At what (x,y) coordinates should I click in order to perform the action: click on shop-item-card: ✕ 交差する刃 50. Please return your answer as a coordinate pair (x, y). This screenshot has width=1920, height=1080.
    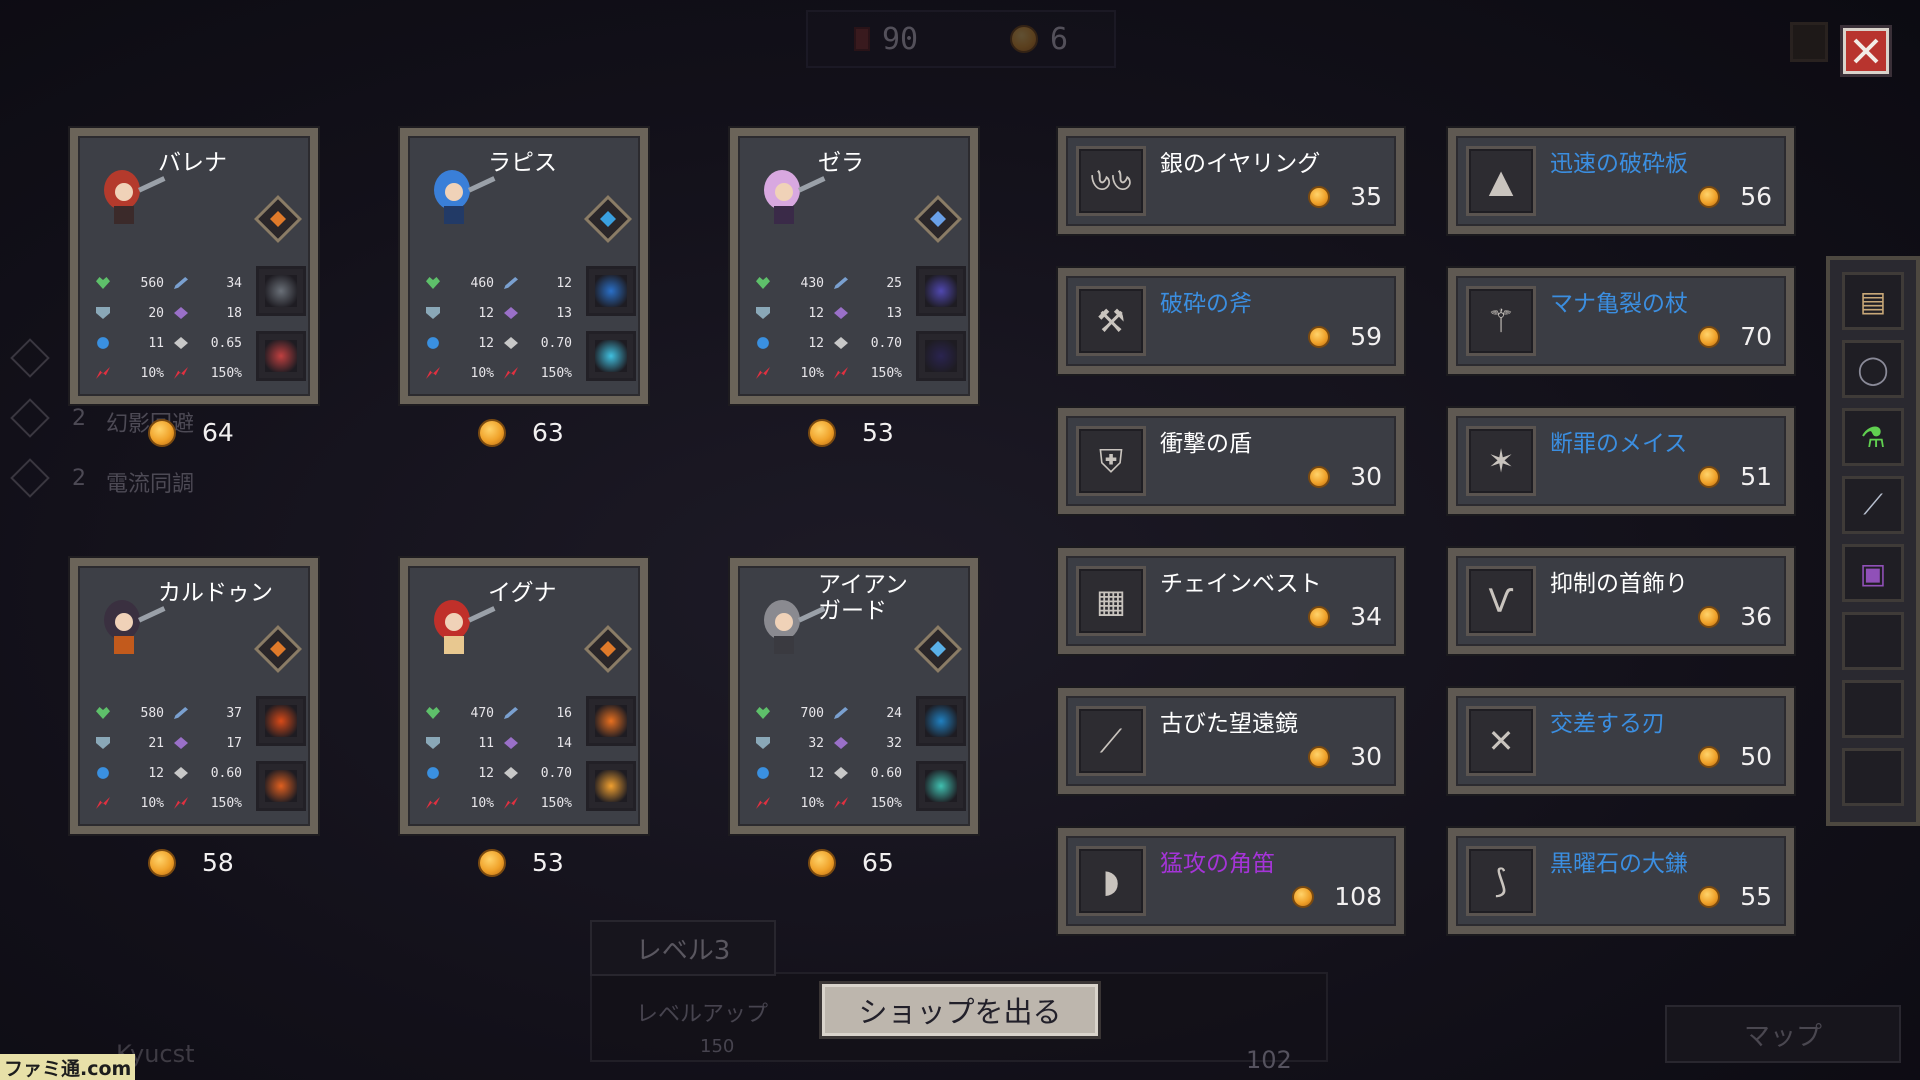
    Looking at the image, I should click on (1621, 741).